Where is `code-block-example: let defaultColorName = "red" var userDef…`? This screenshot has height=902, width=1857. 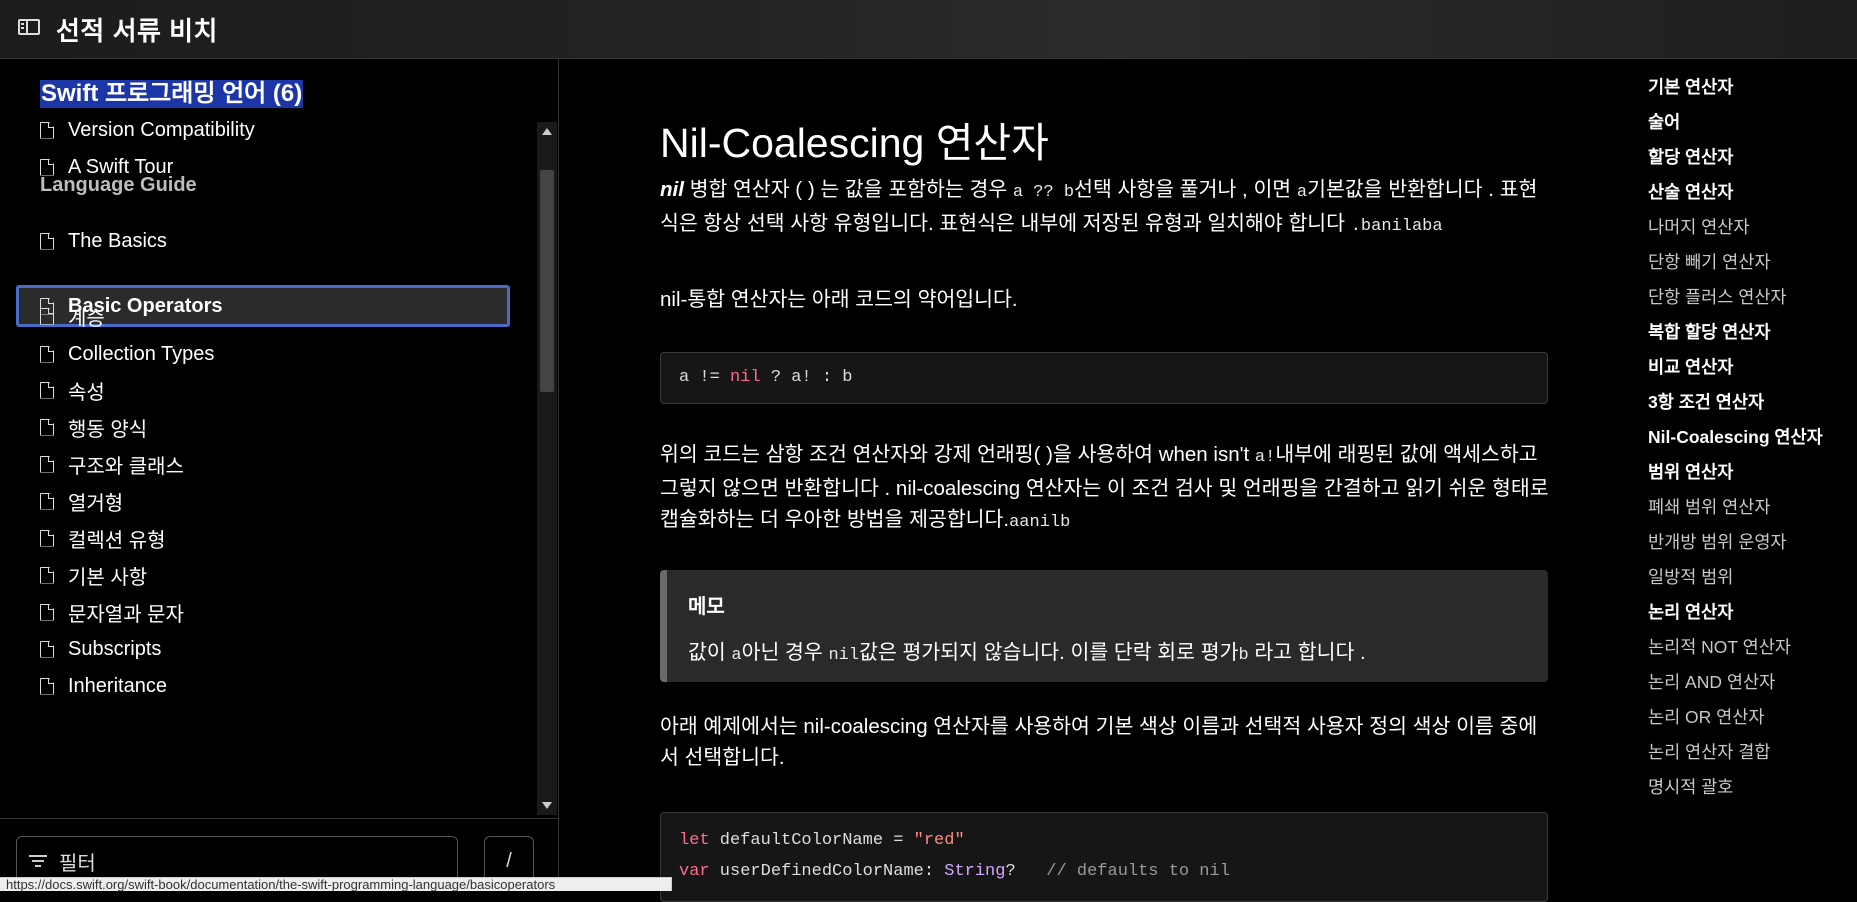
code-block-example: let defaultColorName = "red" var userDef… is located at coordinates (1104, 857).